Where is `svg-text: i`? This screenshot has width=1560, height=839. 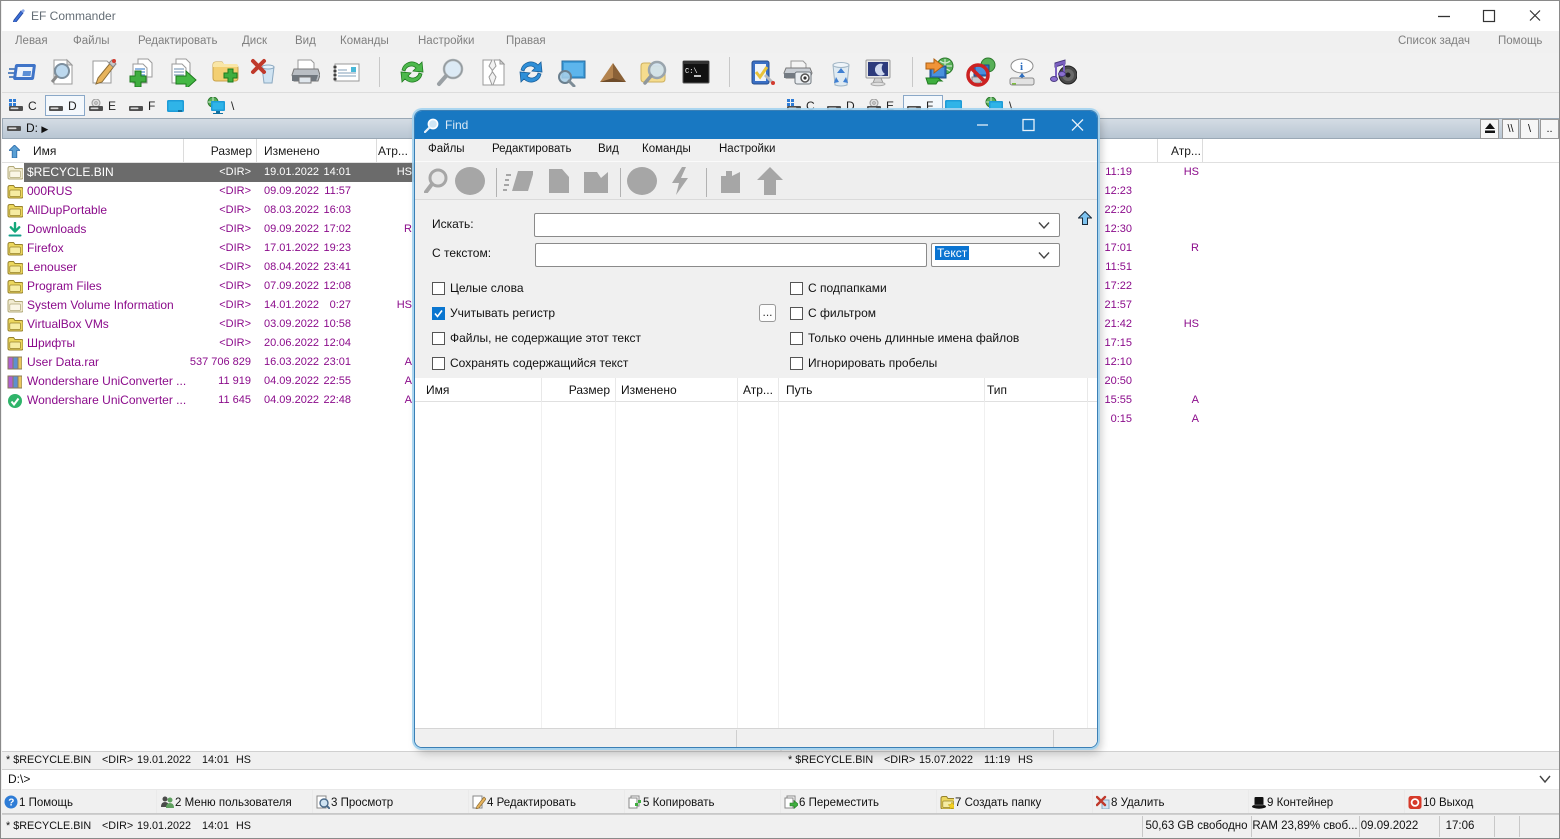 svg-text: i is located at coordinates (1021, 67).